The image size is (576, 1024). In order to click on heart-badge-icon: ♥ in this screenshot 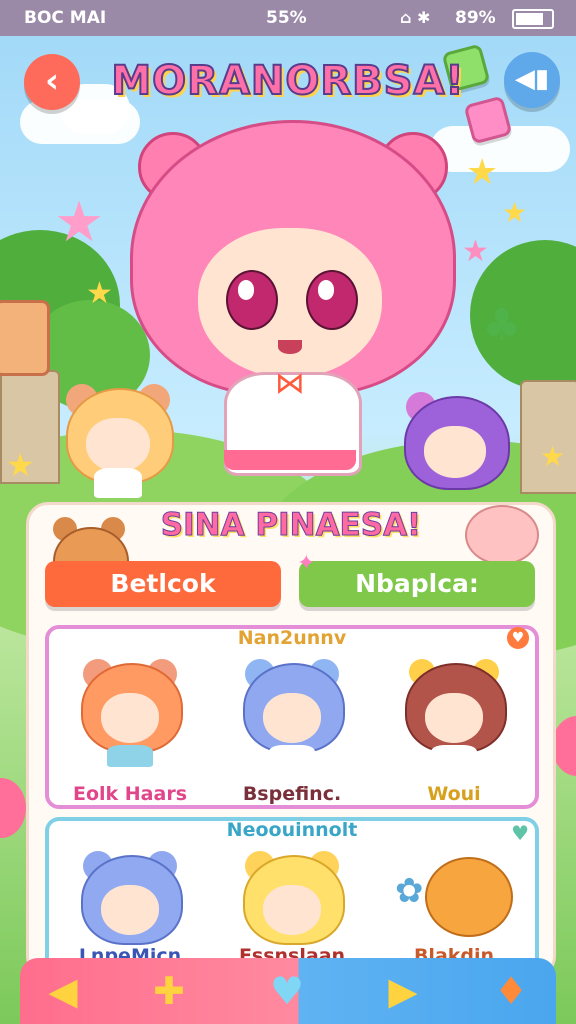, I will do `click(518, 638)`.